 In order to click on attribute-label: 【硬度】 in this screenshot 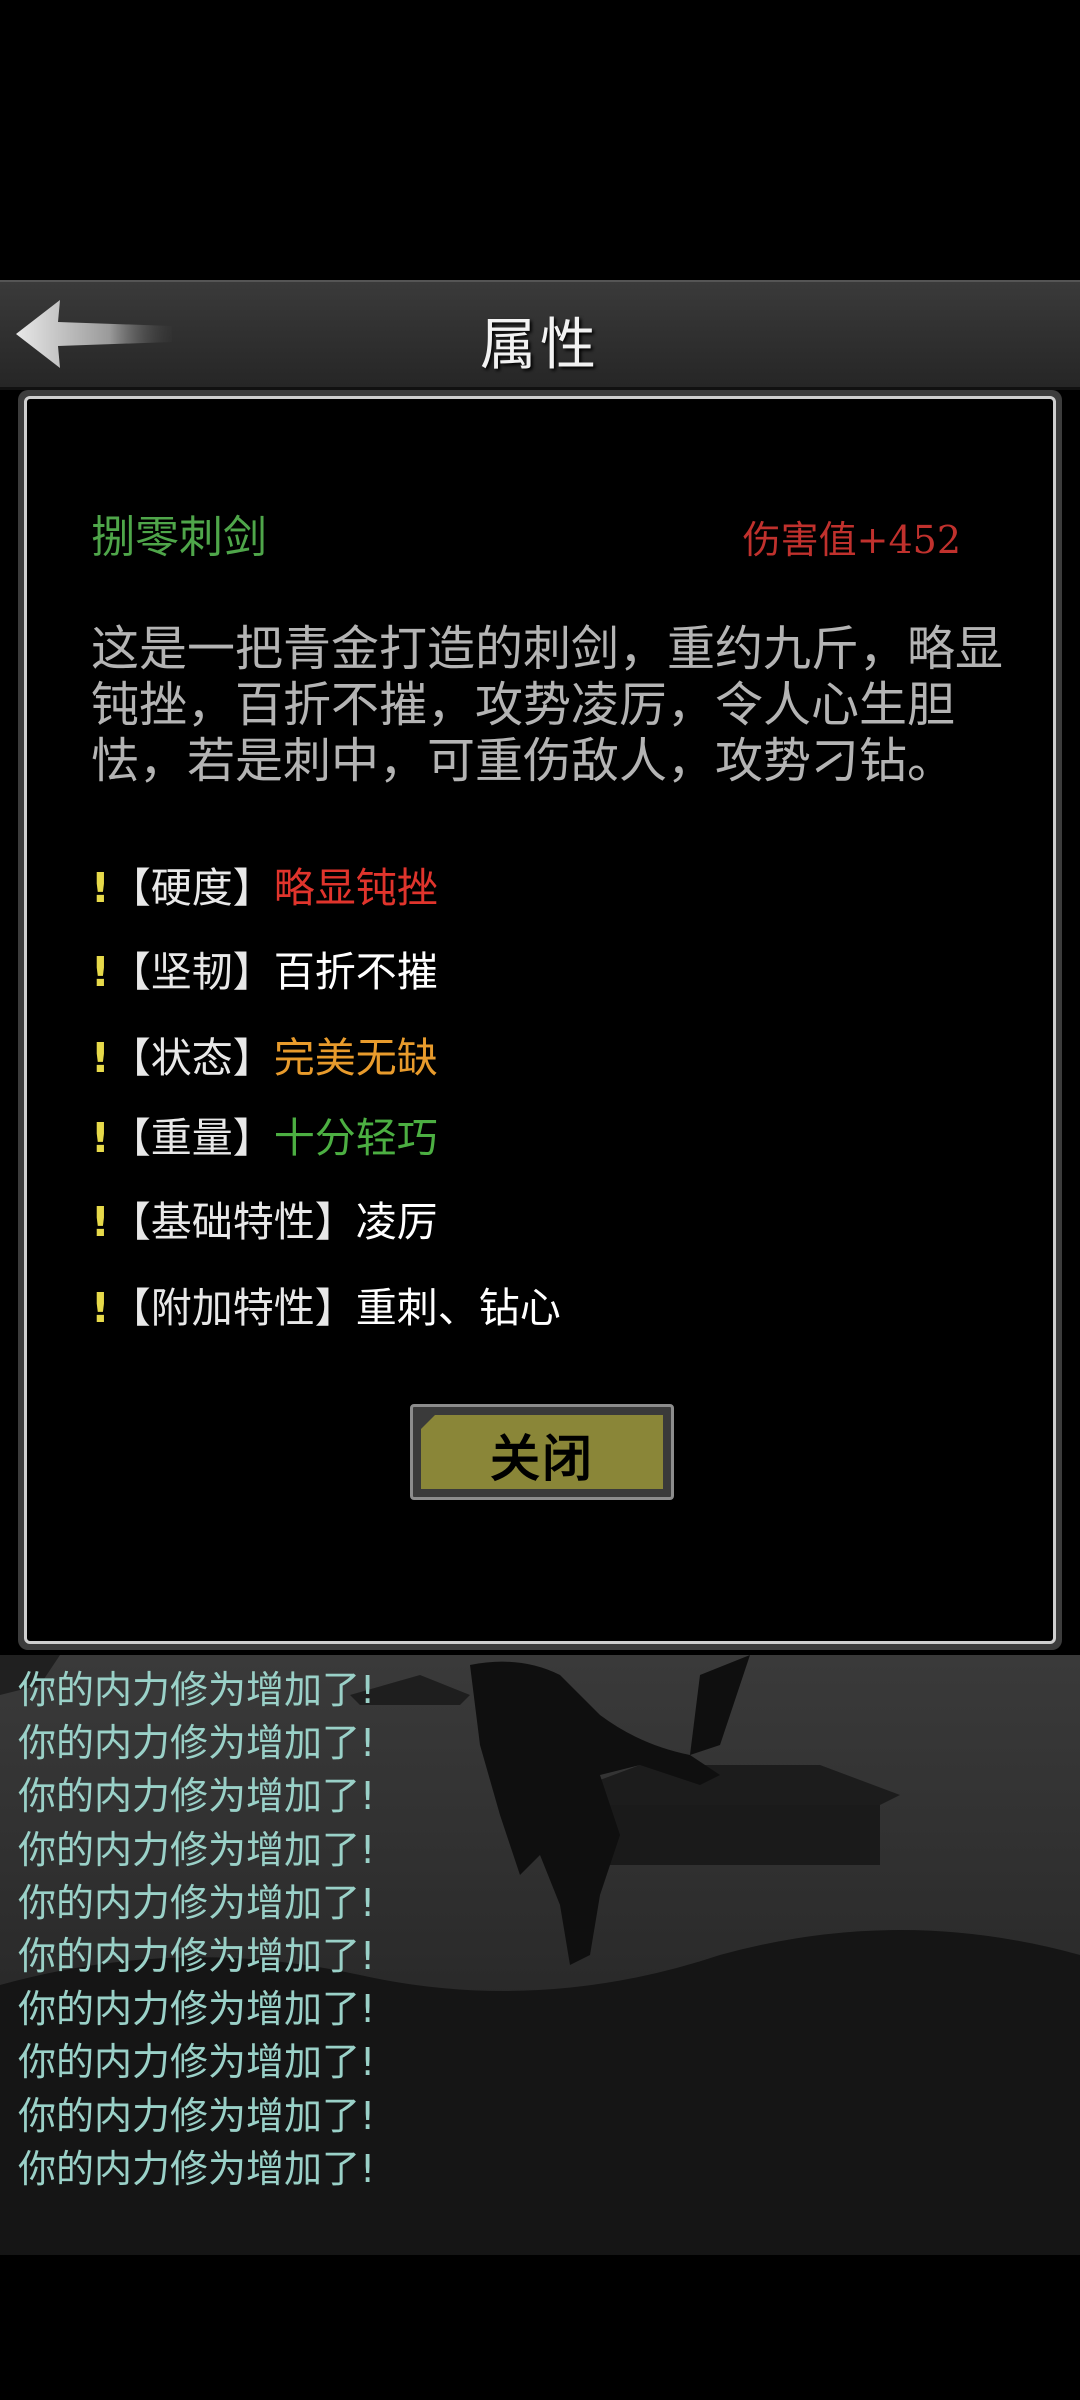, I will do `click(191, 888)`.